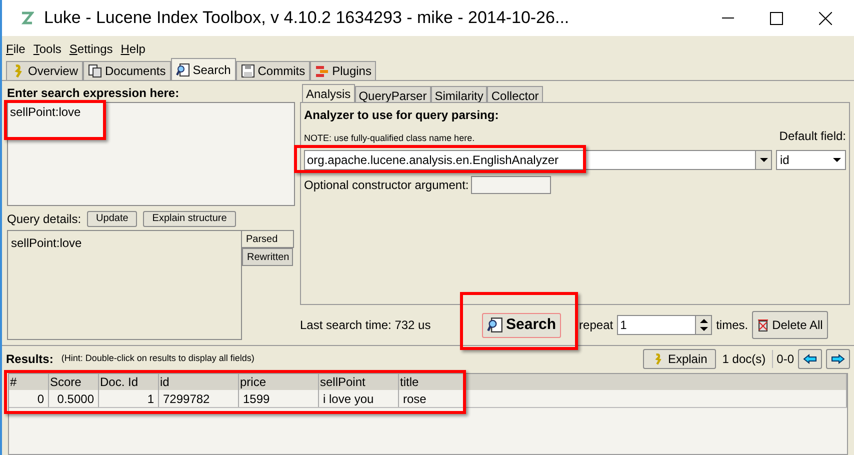 The height and width of the screenshot is (455, 854). I want to click on query-button: Explain structure, so click(189, 219).